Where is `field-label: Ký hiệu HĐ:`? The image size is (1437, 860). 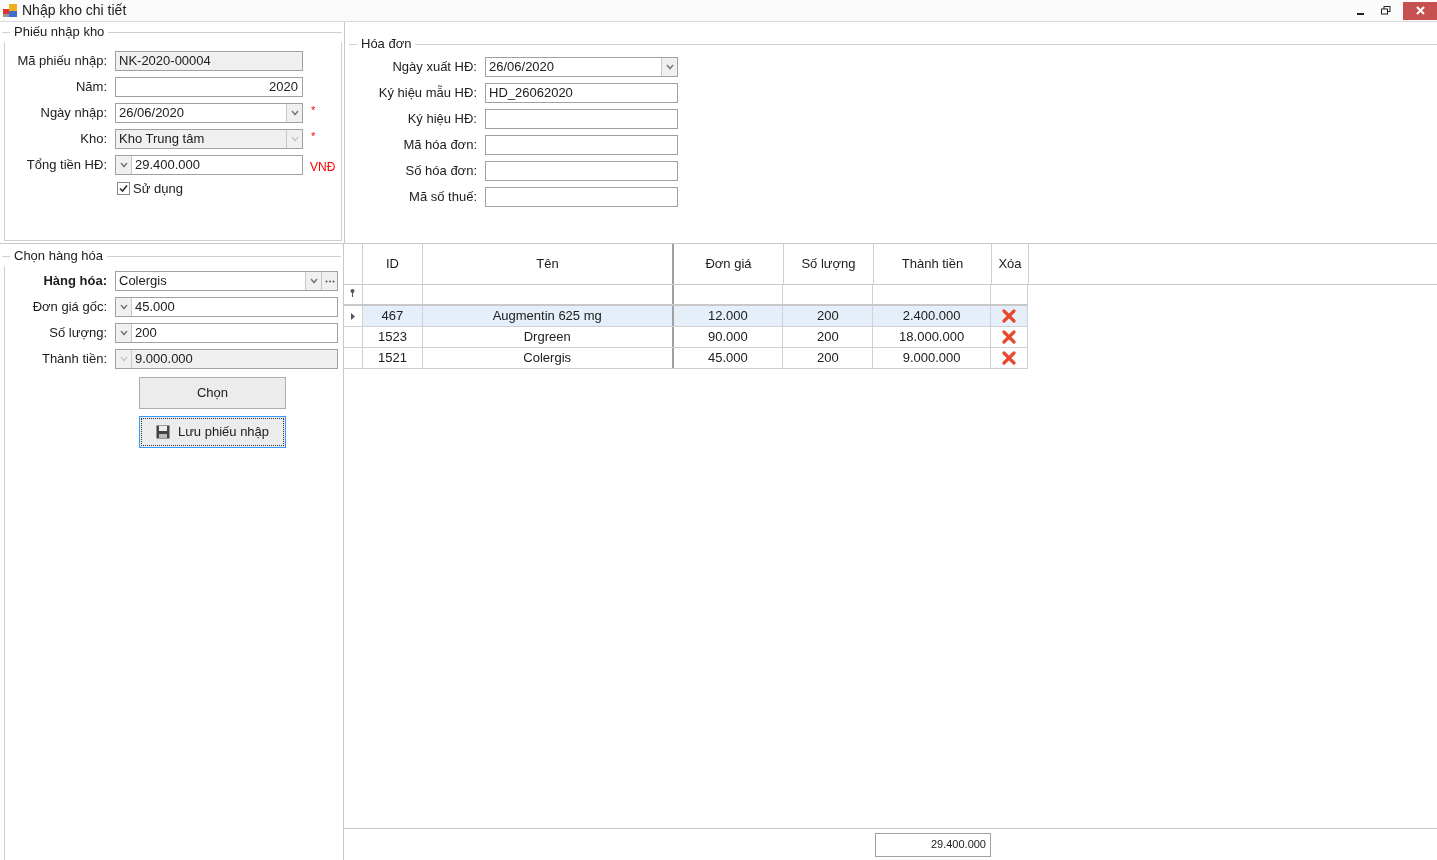
field-label: Ký hiệu HĐ: is located at coordinates (442, 119).